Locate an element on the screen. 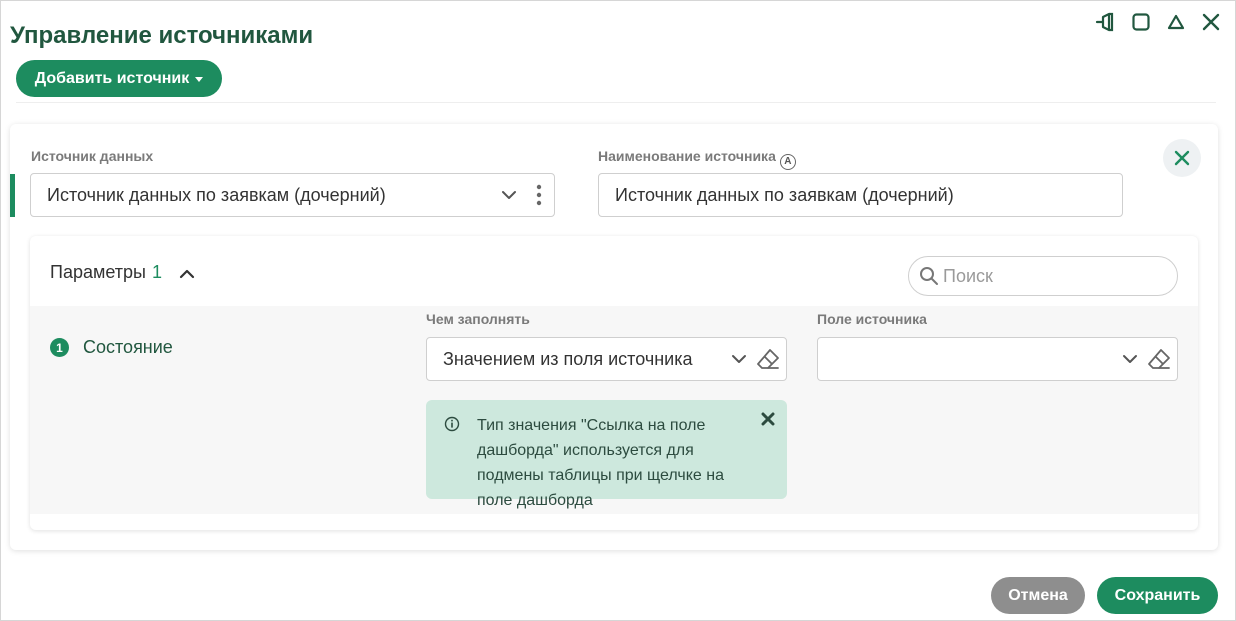 Image resolution: width=1236 pixels, height=621 pixels. parameter-row-state: 1 Состояние is located at coordinates (111, 347).